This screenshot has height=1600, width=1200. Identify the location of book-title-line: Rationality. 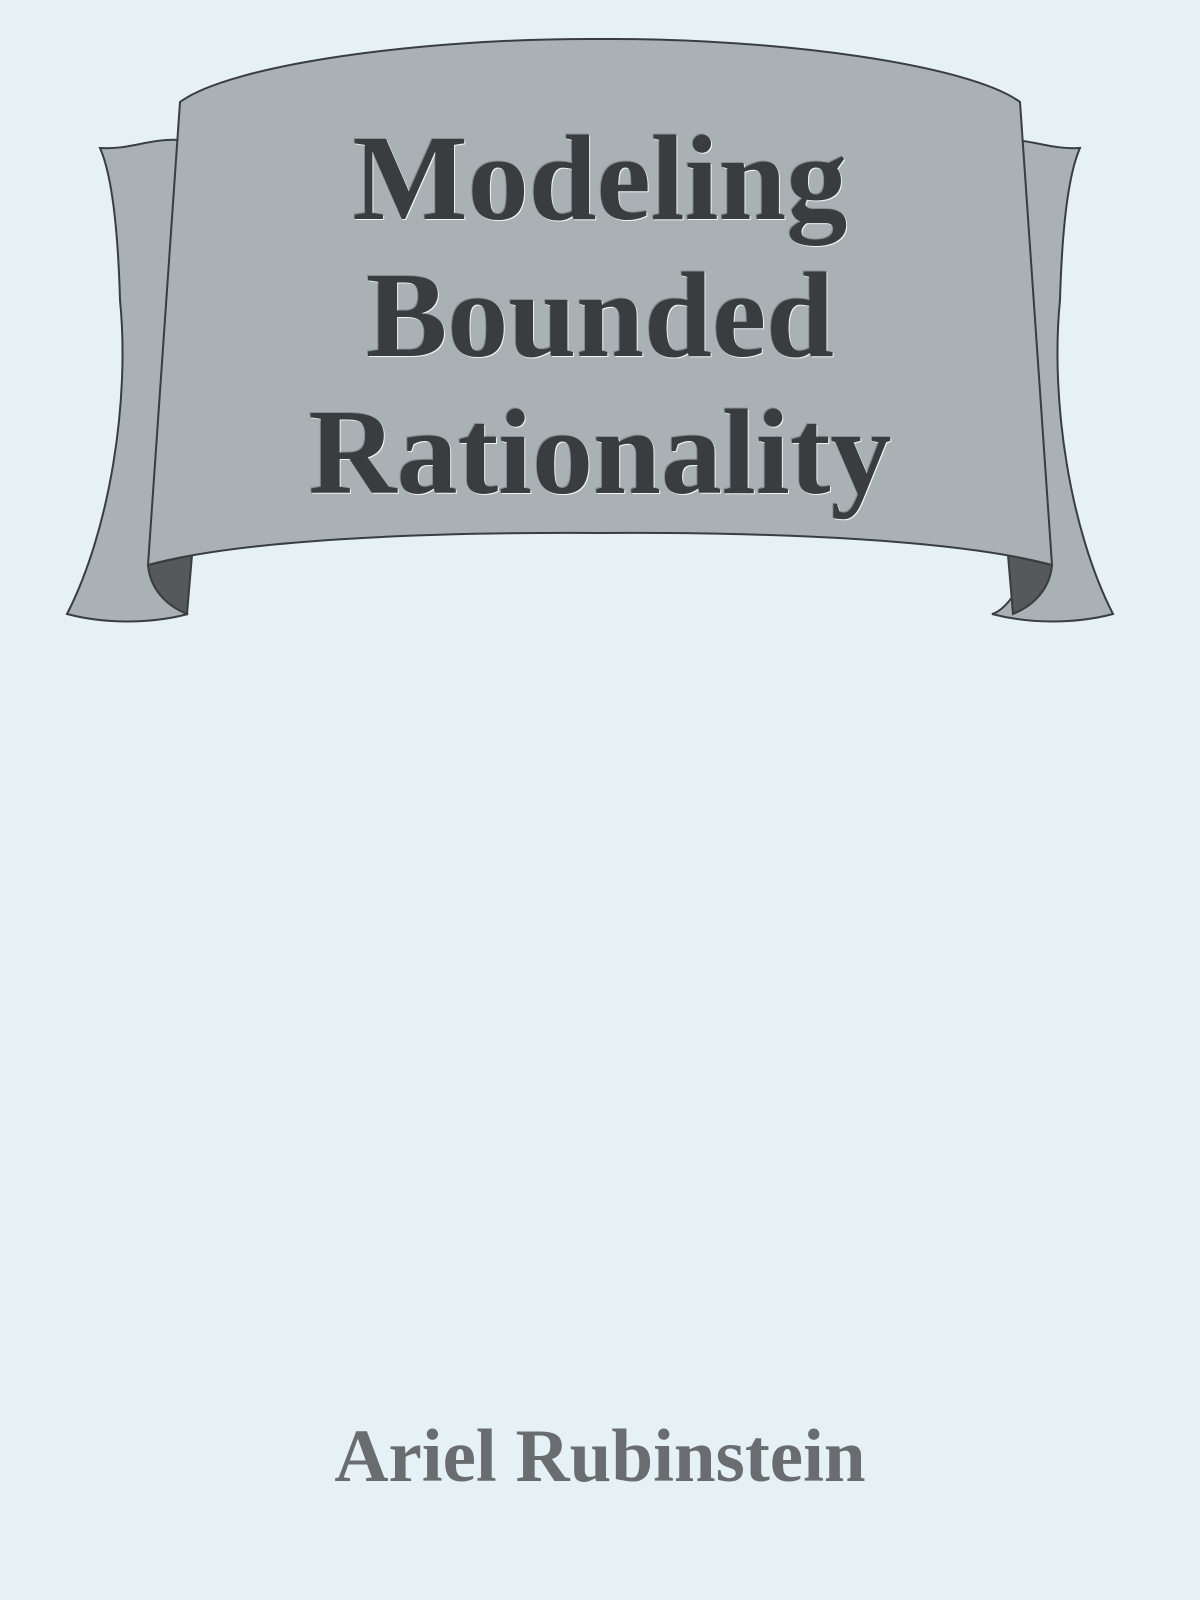
(600, 452).